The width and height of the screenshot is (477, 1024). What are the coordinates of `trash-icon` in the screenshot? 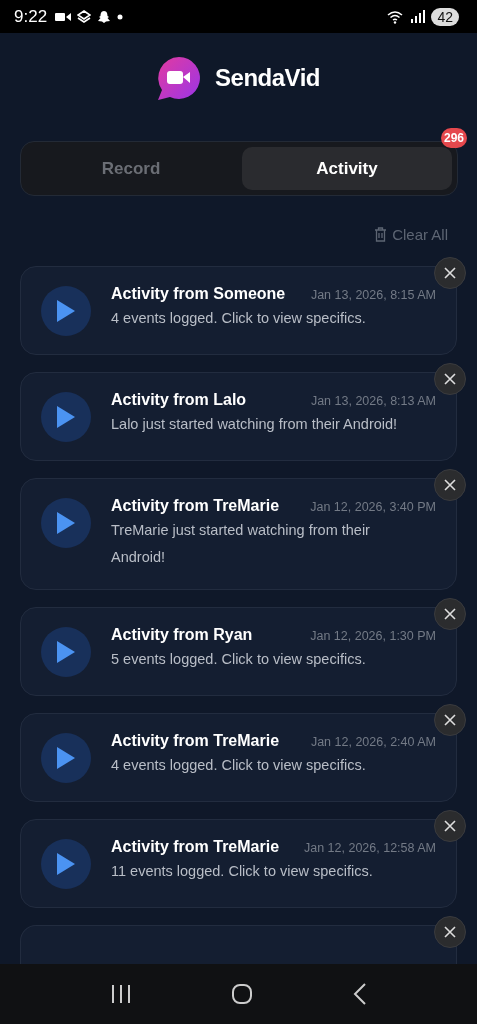 It's located at (381, 234).